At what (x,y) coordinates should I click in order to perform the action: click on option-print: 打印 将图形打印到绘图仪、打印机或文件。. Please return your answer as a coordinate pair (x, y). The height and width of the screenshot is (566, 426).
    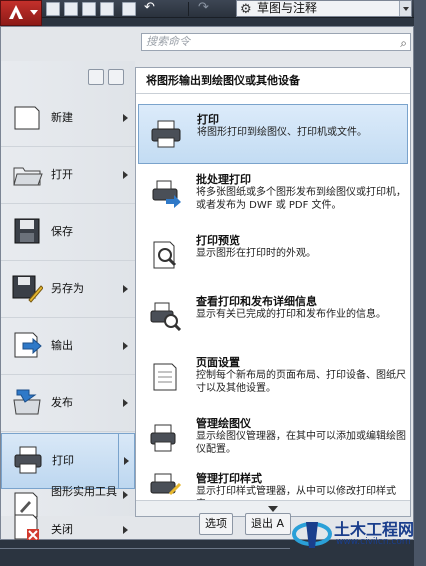
    Looking at the image, I should click on (273, 134).